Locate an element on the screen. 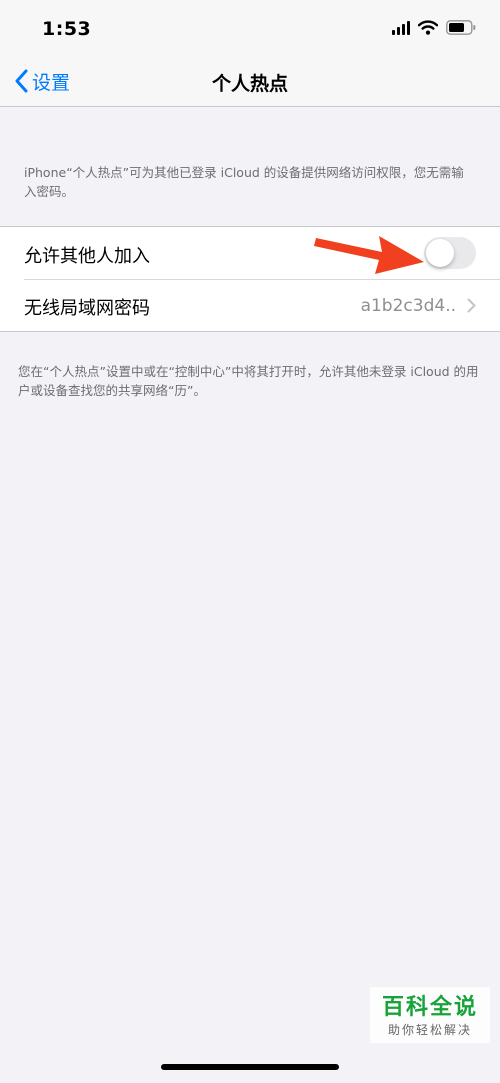 The height and width of the screenshot is (1083, 500). navigation-bar: 设置 个人热点 is located at coordinates (250, 81).